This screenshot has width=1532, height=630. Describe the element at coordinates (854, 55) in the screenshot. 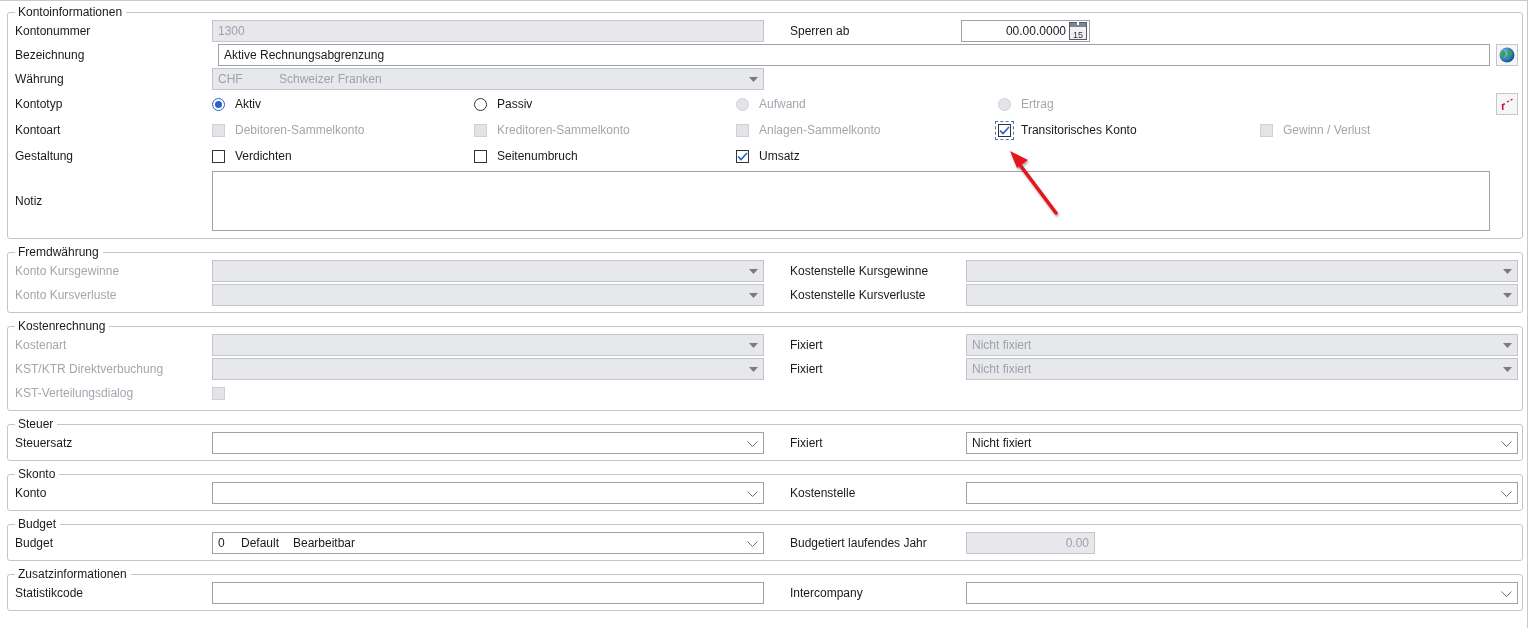

I see `text-field: Aktive Rechnungsabgrenzung` at that location.